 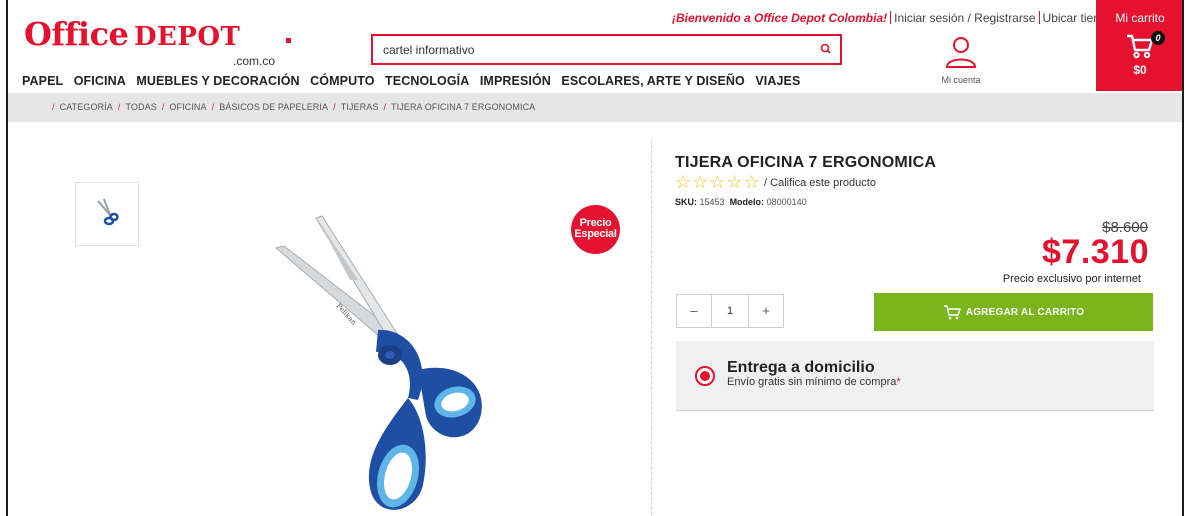 I want to click on sku-value: 15453, so click(x=712, y=202).